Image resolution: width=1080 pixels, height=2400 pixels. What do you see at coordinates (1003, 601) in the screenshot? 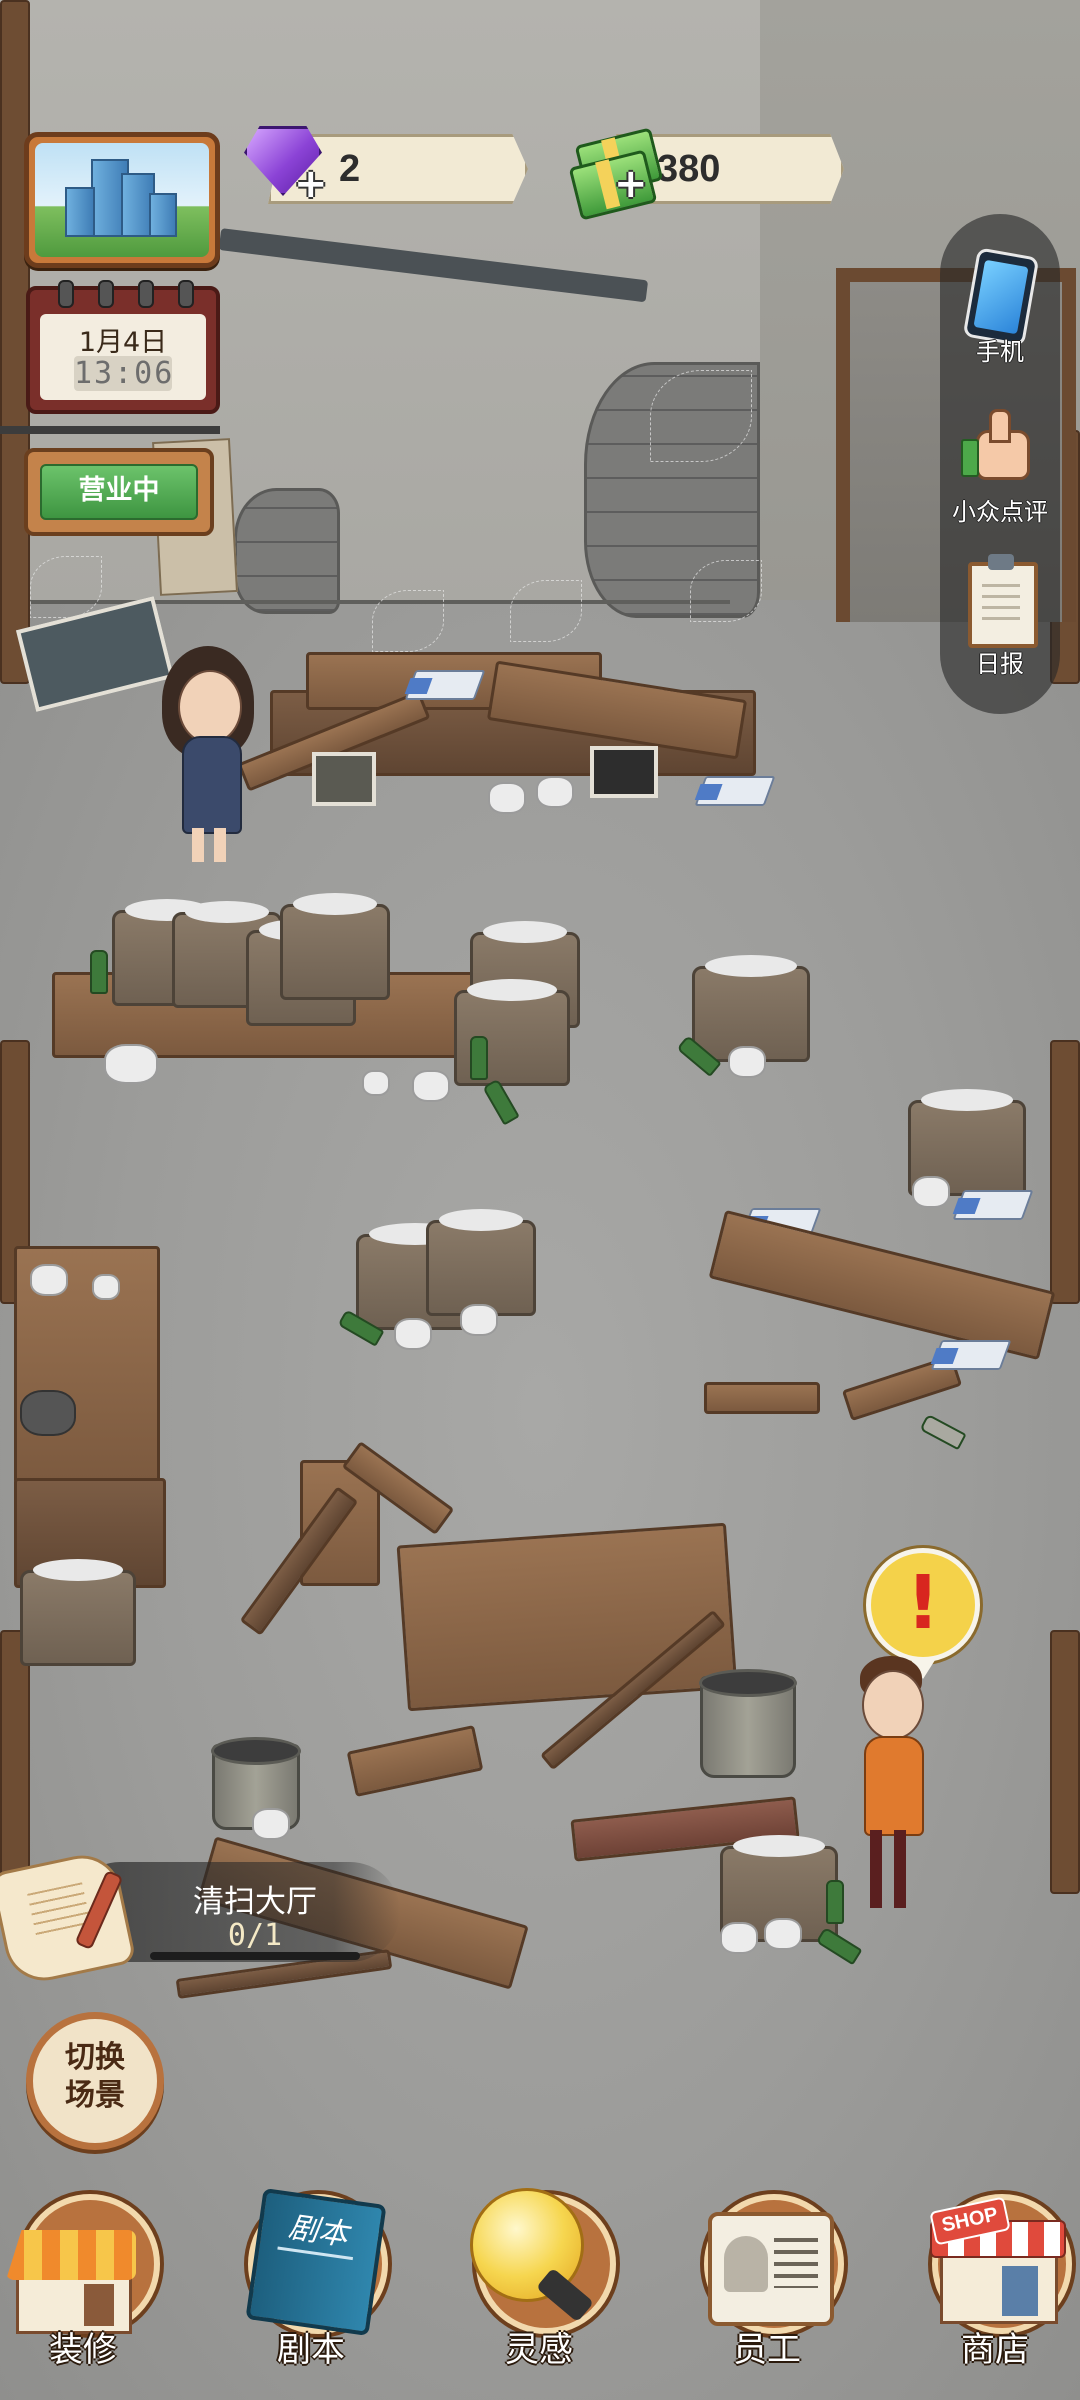
I see `clipboard-report-icon` at bounding box center [1003, 601].